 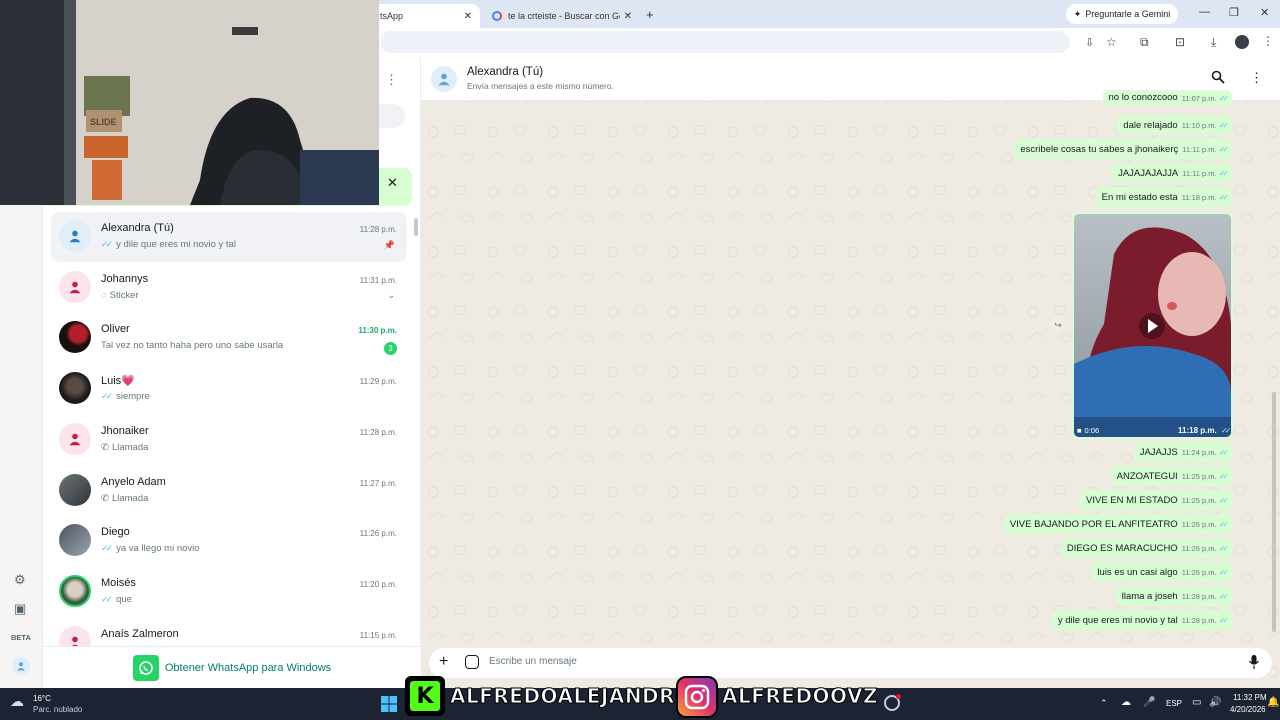 What do you see at coordinates (145, 667) in the screenshot?
I see `whatsapp-logo-icon` at bounding box center [145, 667].